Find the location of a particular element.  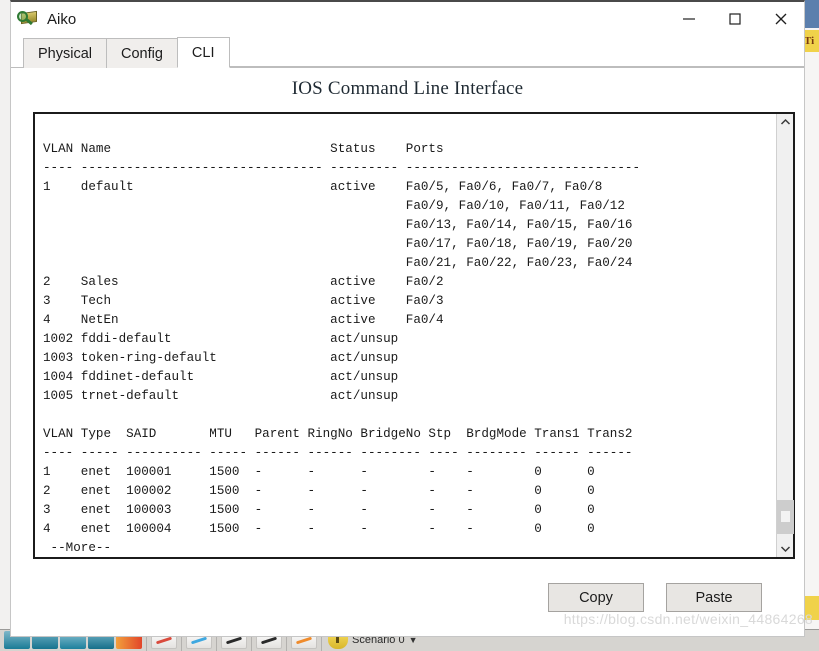

minimize-button is located at coordinates (689, 19).